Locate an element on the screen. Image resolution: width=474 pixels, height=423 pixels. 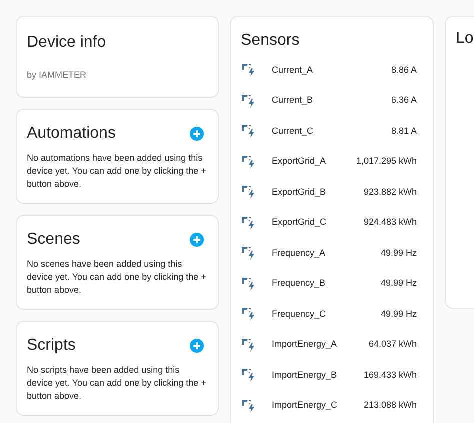
sensor-name: ExportGrid_A is located at coordinates (300, 161).